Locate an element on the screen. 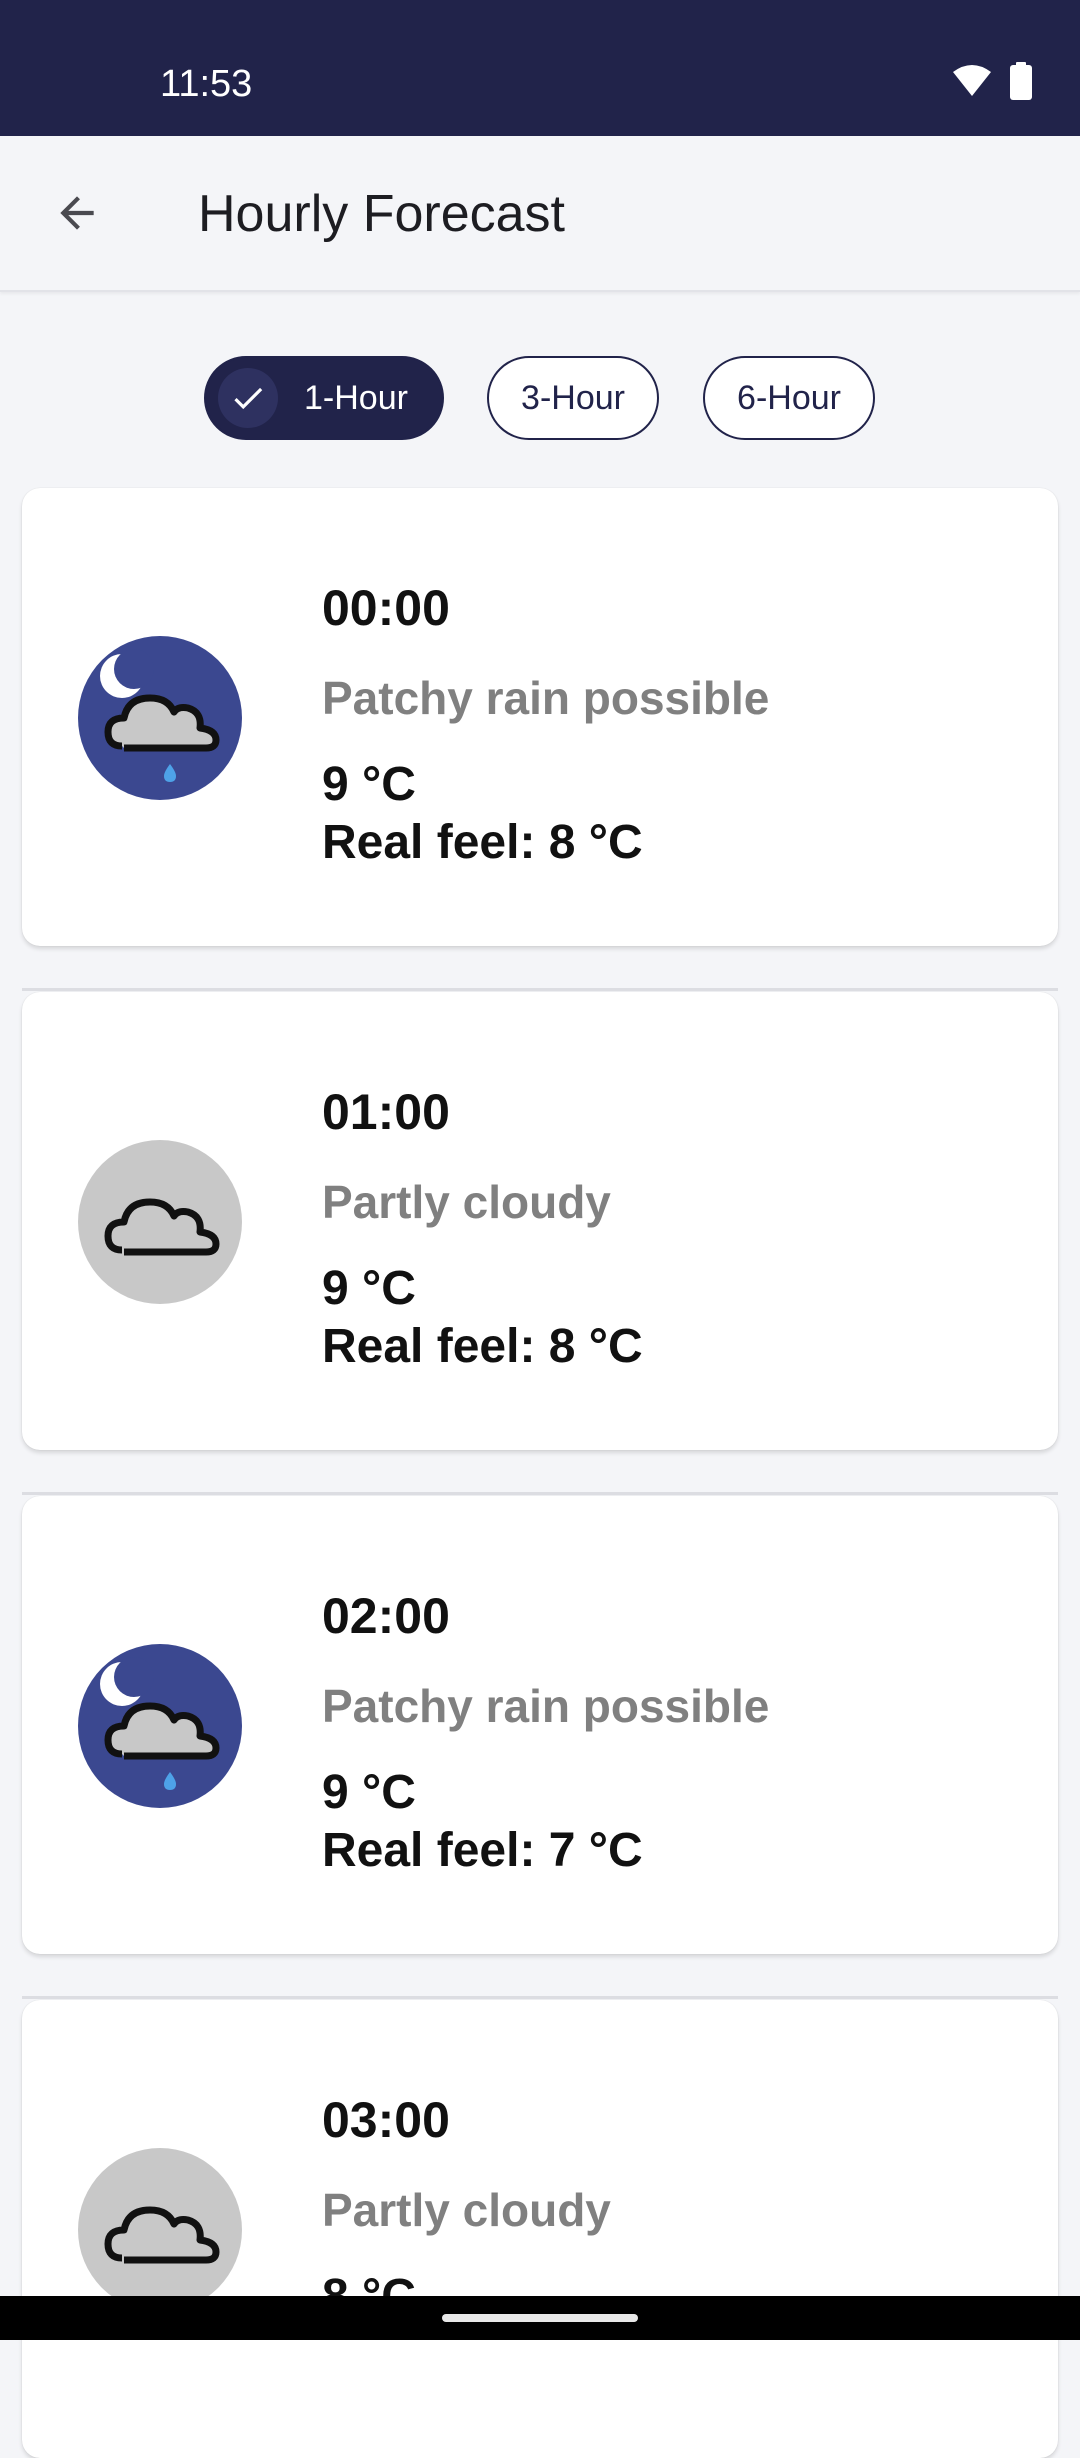 The image size is (1080, 2458). app-bar: Hourly Forecast is located at coordinates (540, 214).